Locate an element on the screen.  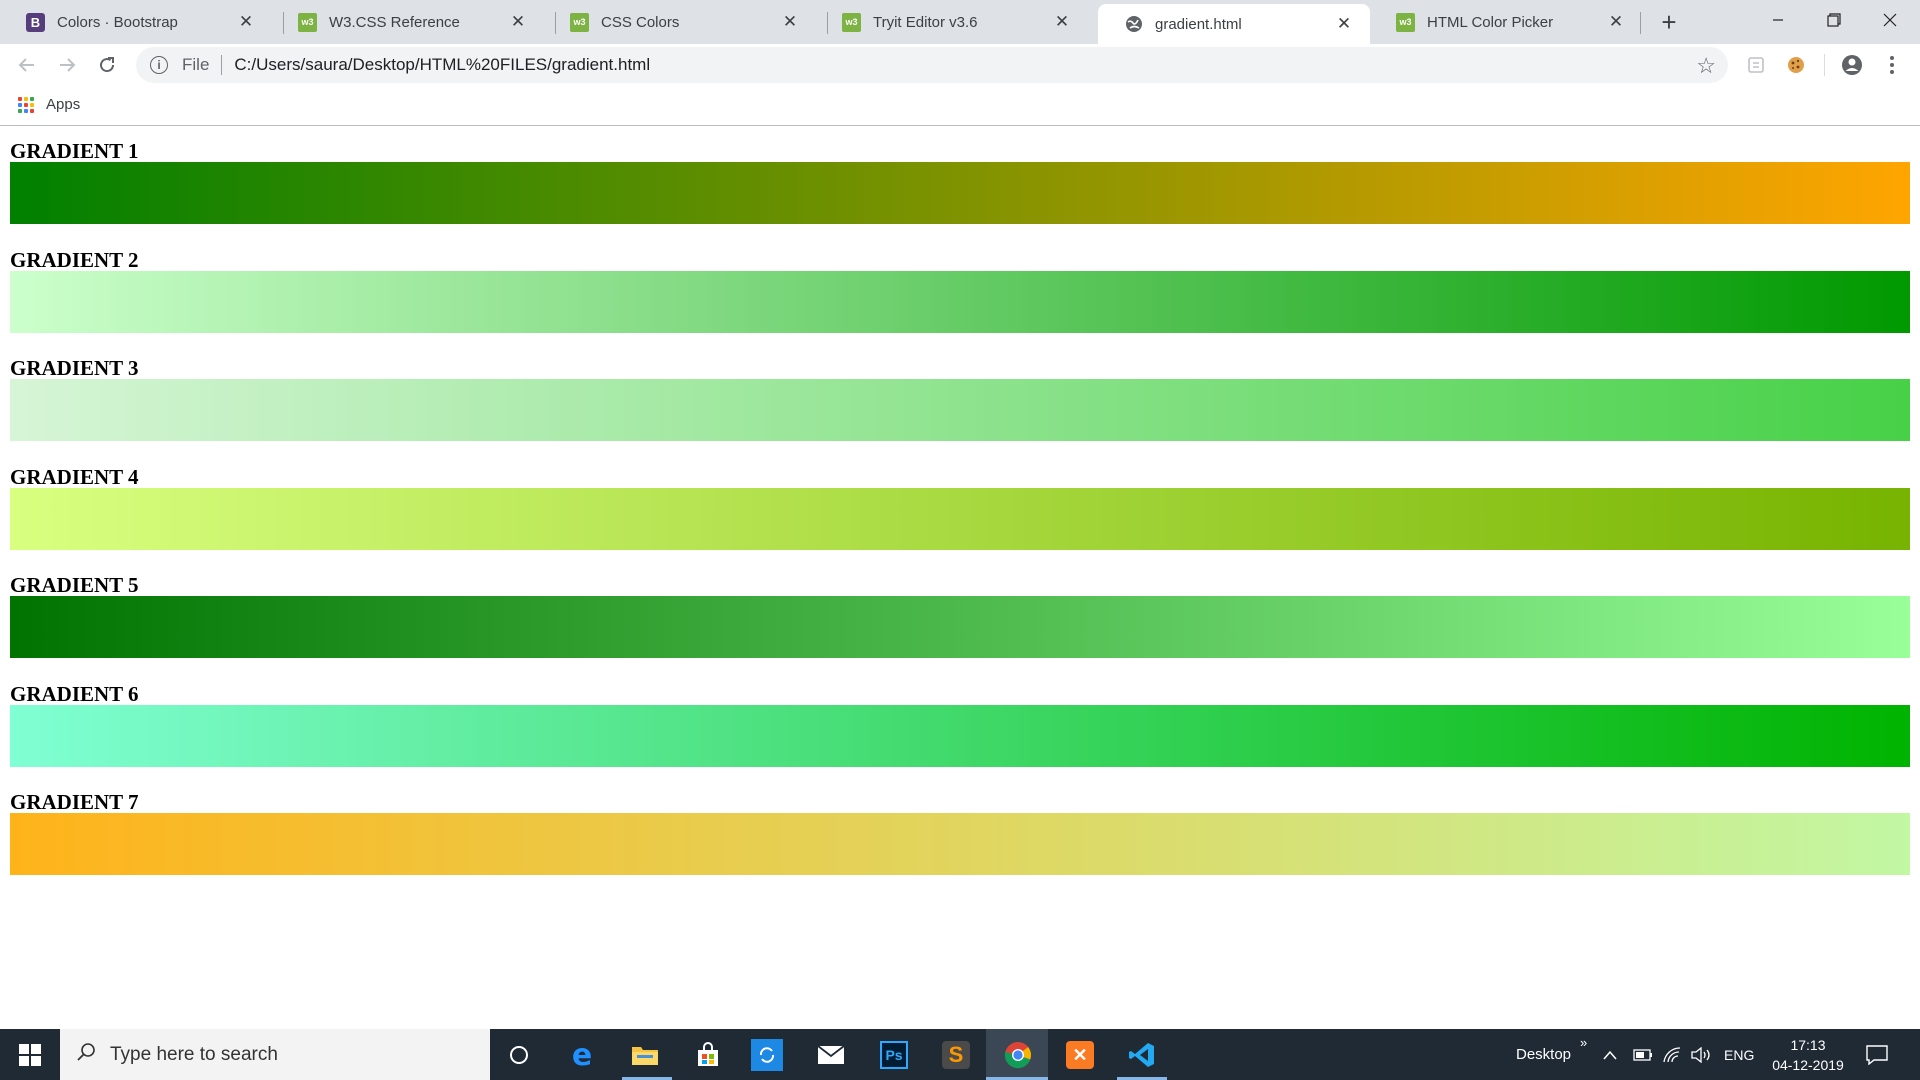
clock-time: 17:13 is located at coordinates (1808, 1045).